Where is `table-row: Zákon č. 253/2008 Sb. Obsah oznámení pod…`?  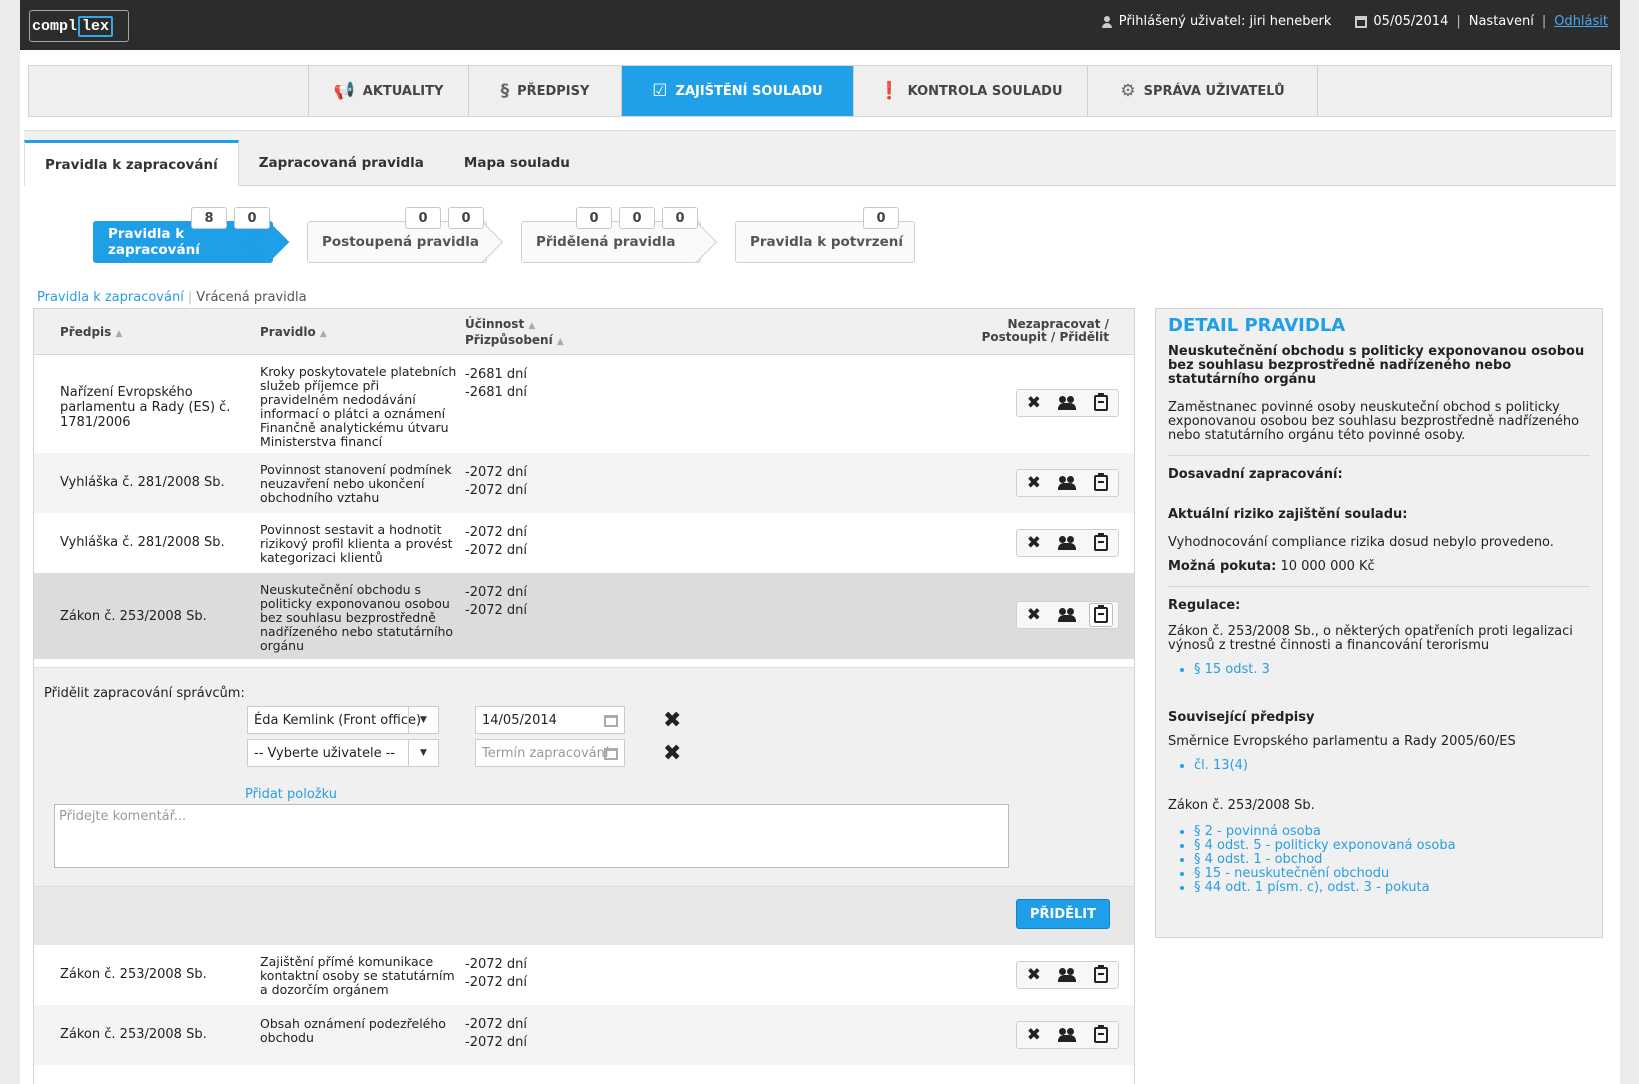 table-row: Zákon č. 253/2008 Sb. Obsah oznámení pod… is located at coordinates (584, 1035).